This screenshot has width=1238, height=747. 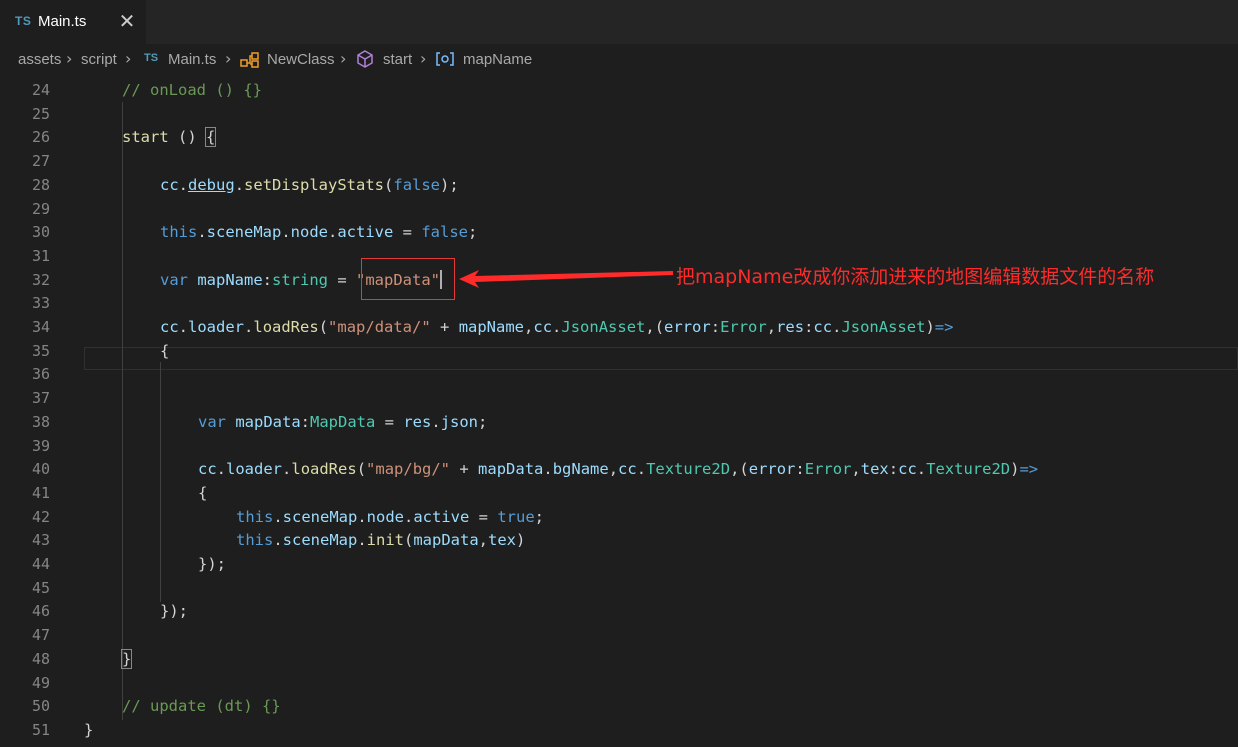 What do you see at coordinates (40, 682) in the screenshot?
I see `line-number: 49` at bounding box center [40, 682].